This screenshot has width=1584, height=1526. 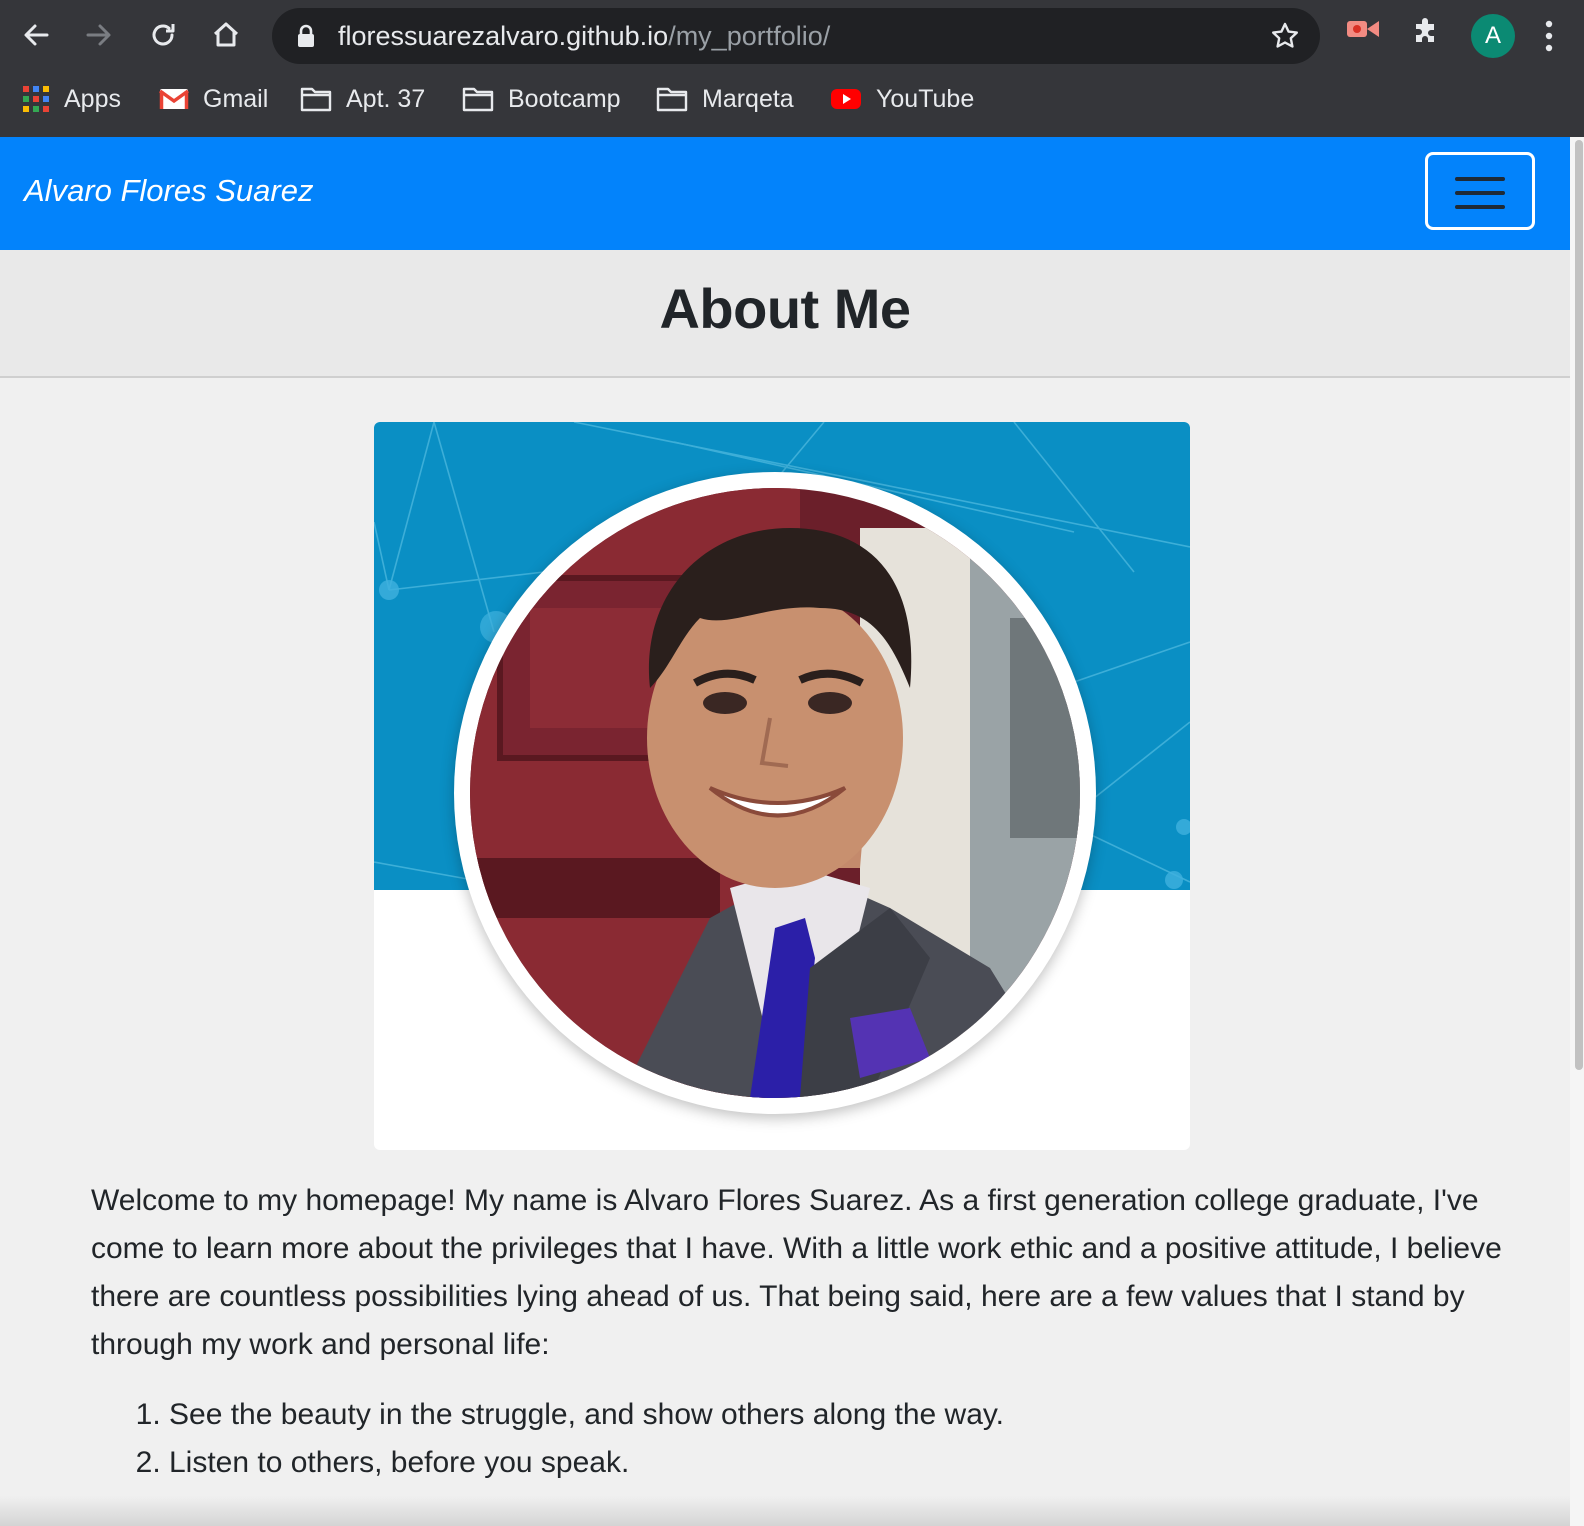 I want to click on bookmark-label: Marqeta, so click(x=748, y=98).